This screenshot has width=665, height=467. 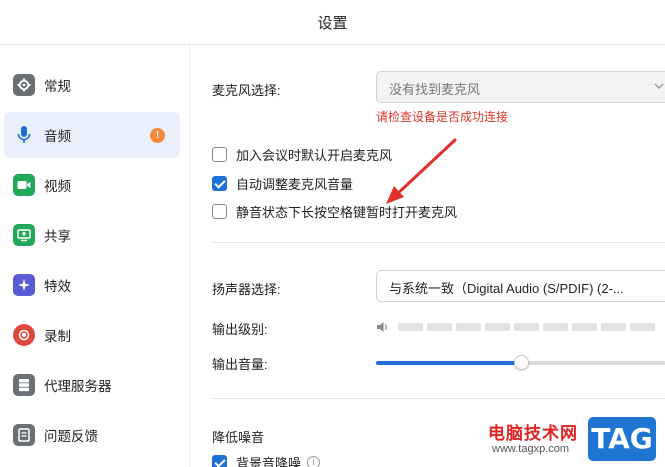 I want to click on output-level-label: 输出级别:, so click(x=240, y=329).